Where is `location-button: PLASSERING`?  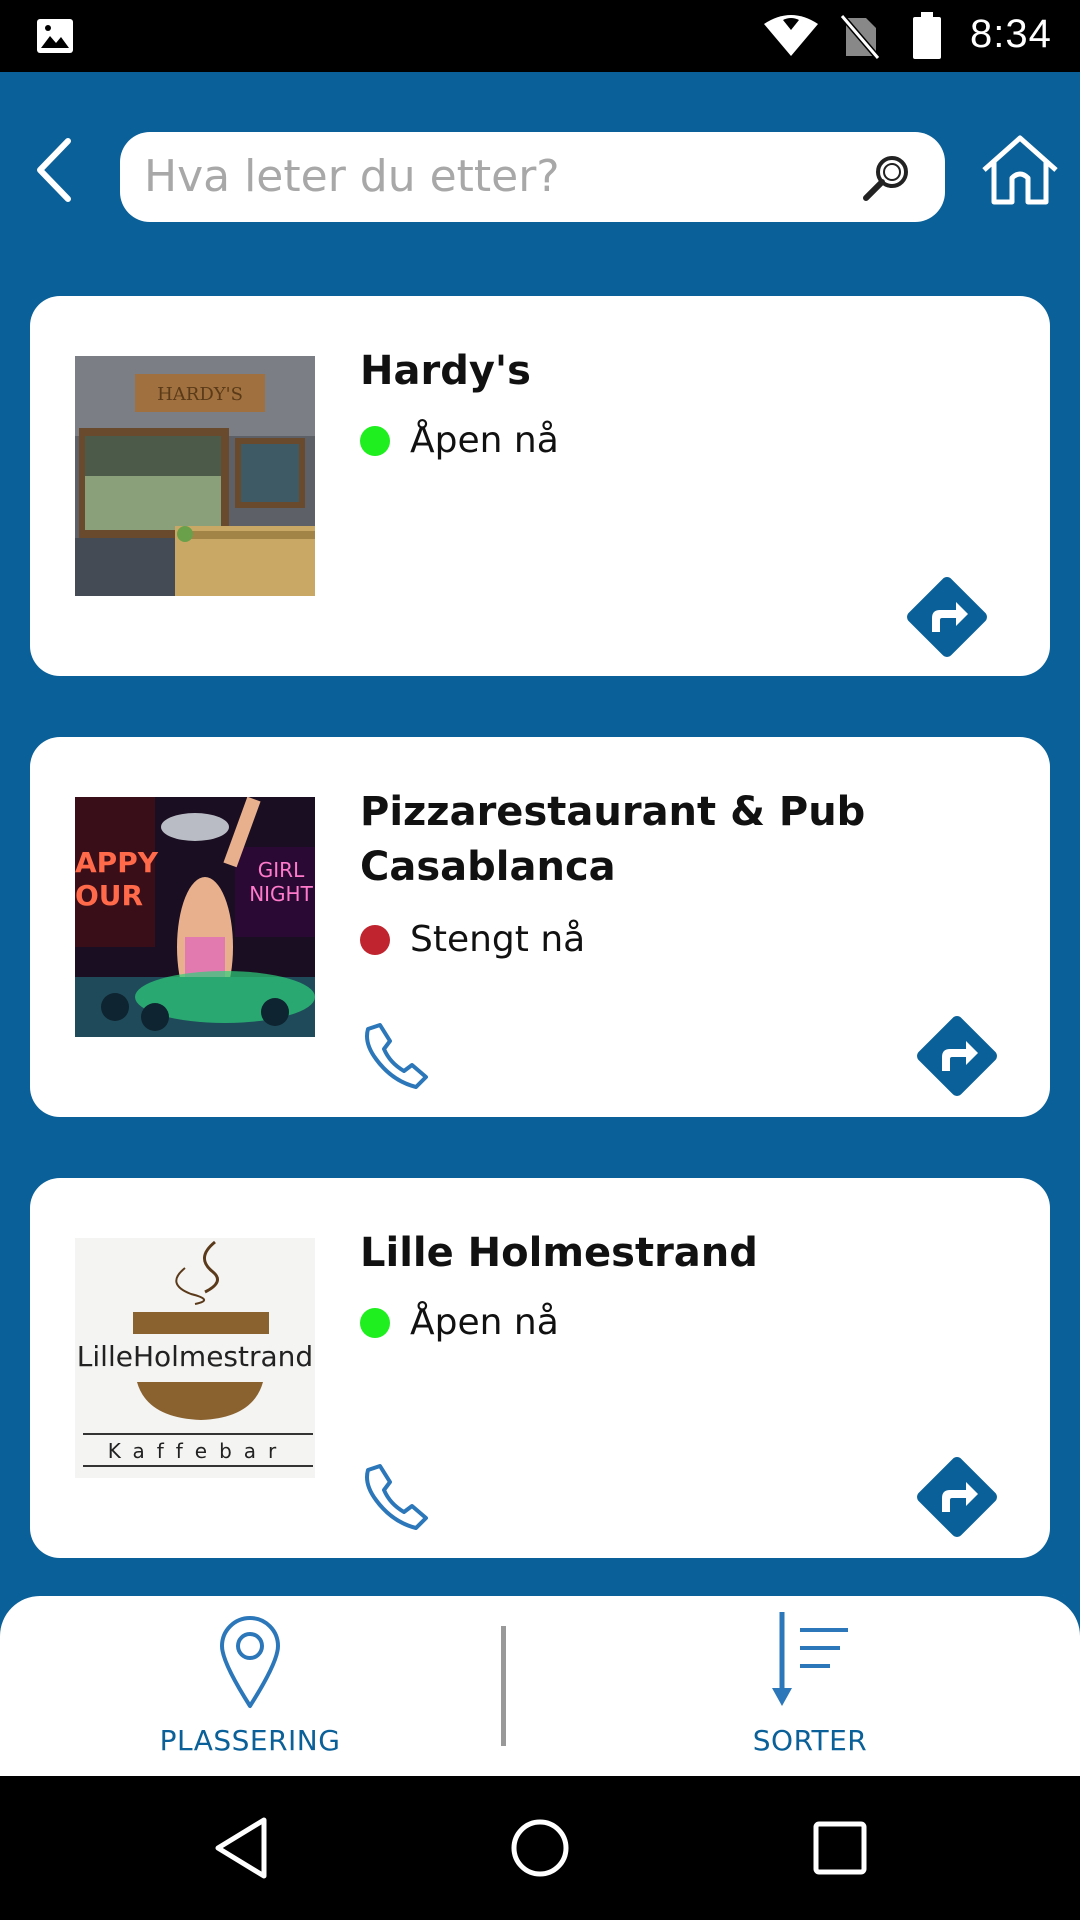
location-button: PLASSERING is located at coordinates (250, 1686).